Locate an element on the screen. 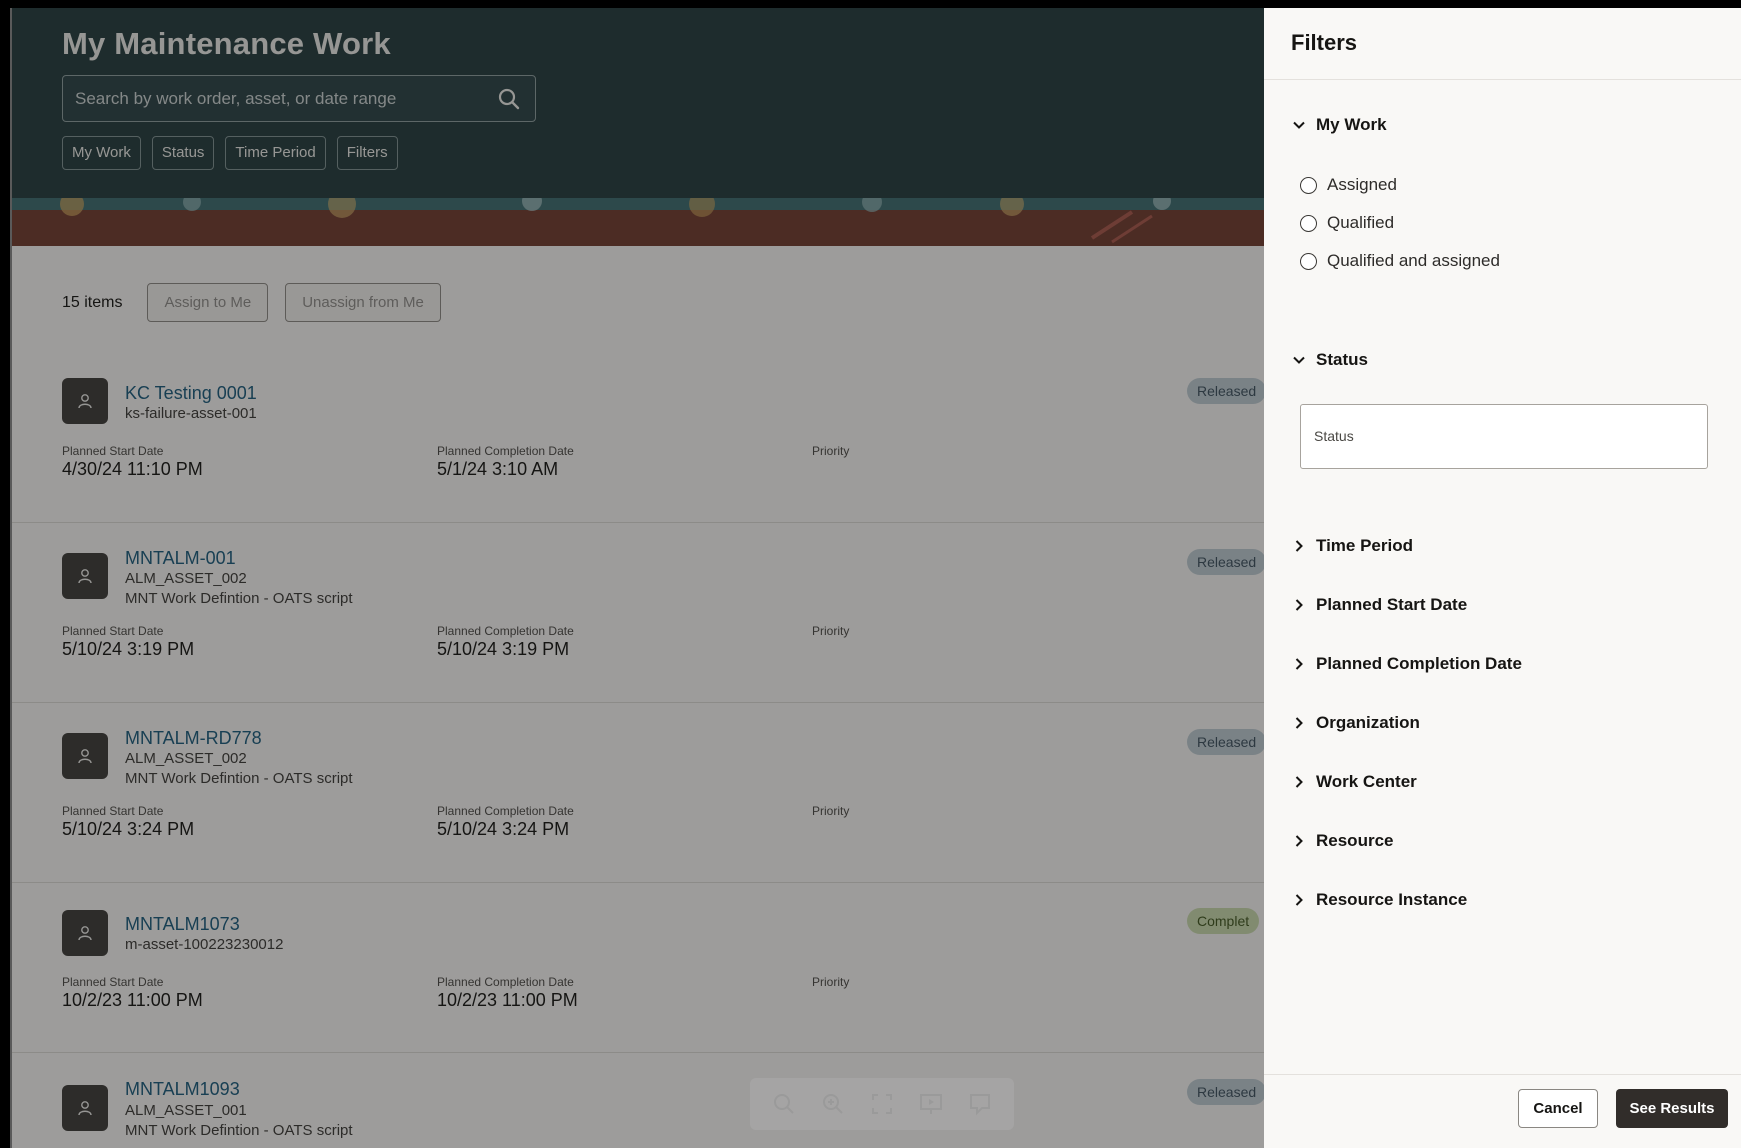 This screenshot has height=1148, width=1741. section-label: Time Period is located at coordinates (1364, 545).